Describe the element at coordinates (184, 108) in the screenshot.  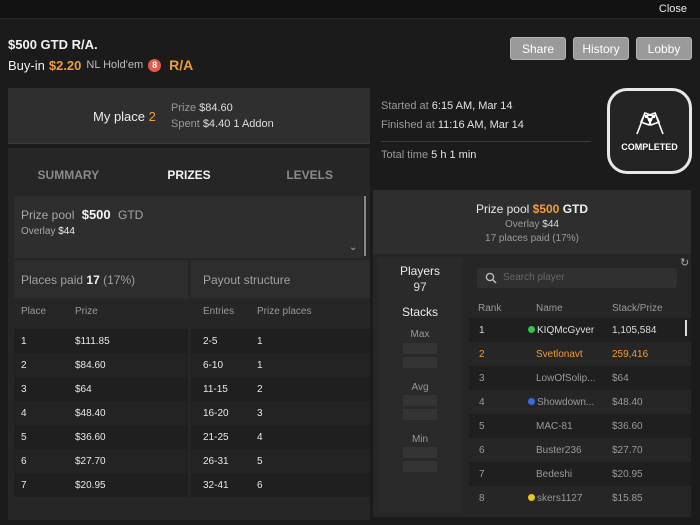
I see `my-prize-label: Prize` at that location.